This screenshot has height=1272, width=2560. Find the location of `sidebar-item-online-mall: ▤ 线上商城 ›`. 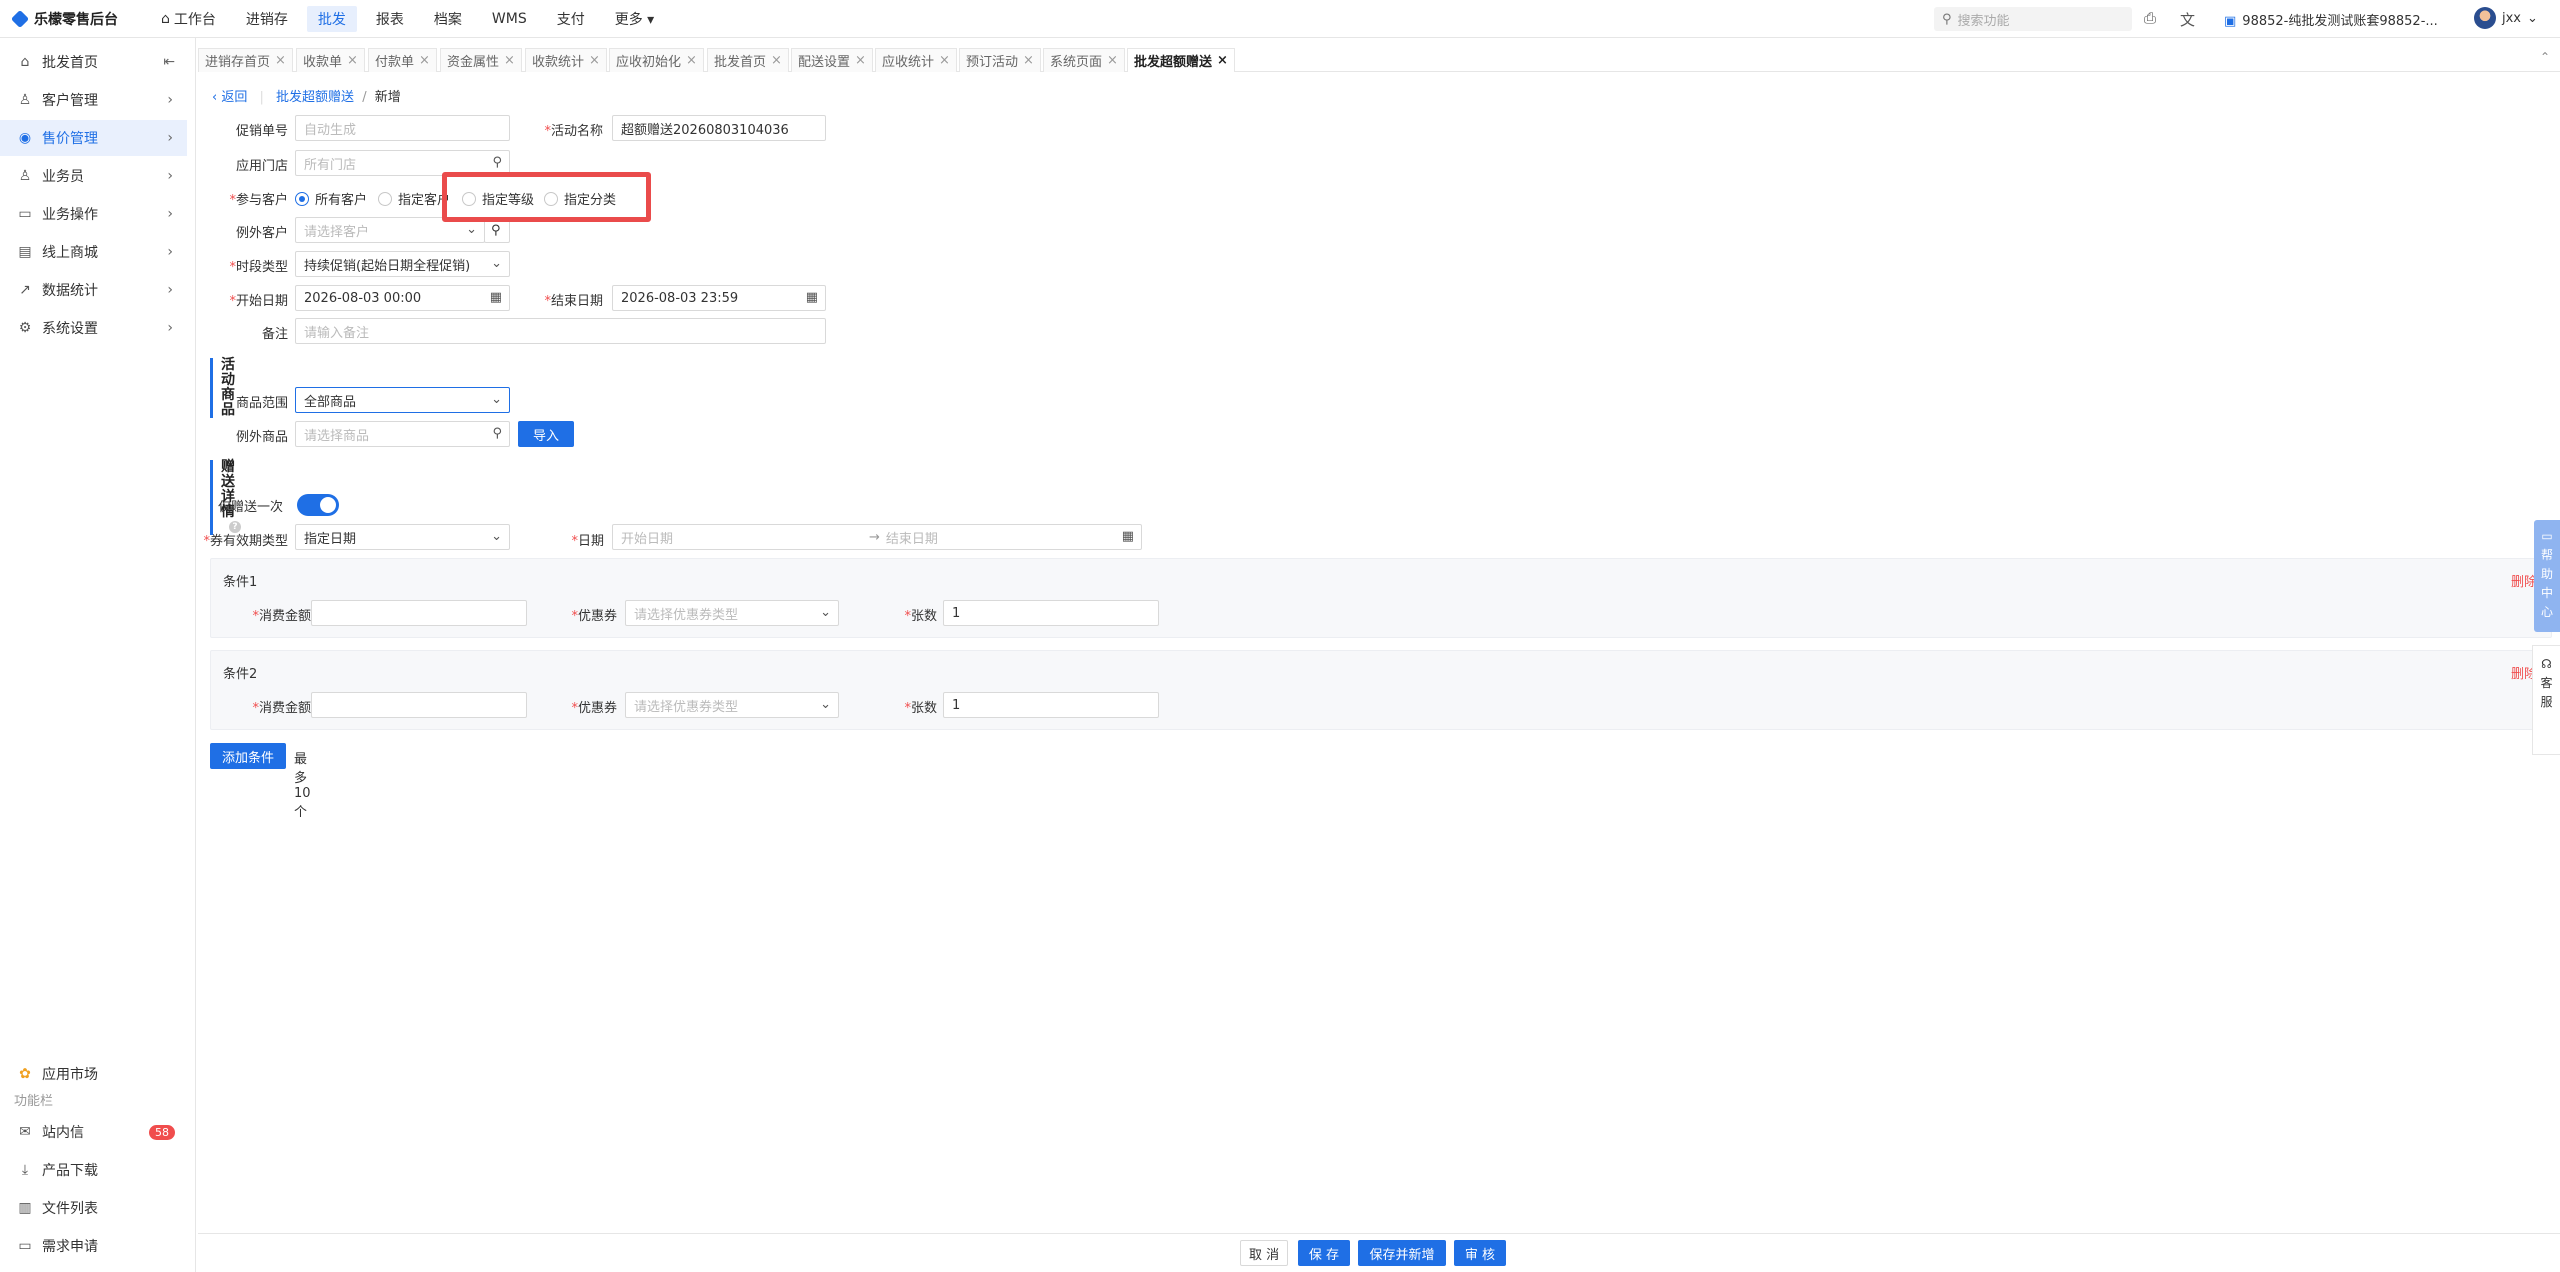

sidebar-item-online-mall: ▤ 线上商城 › is located at coordinates (93, 252).